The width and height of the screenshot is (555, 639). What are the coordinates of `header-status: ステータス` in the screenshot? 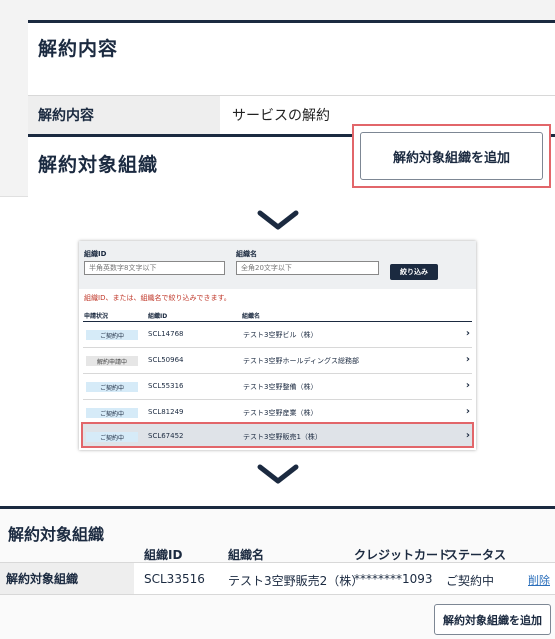 It's located at (476, 555).